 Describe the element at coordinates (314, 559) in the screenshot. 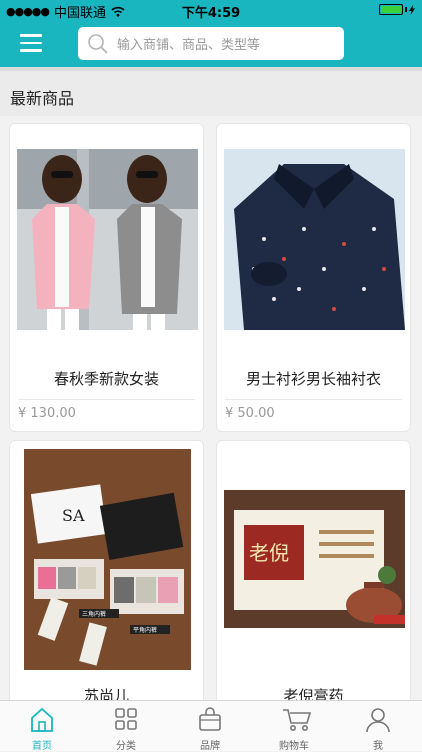

I see `product-image-medicine-box: 老倪` at that location.